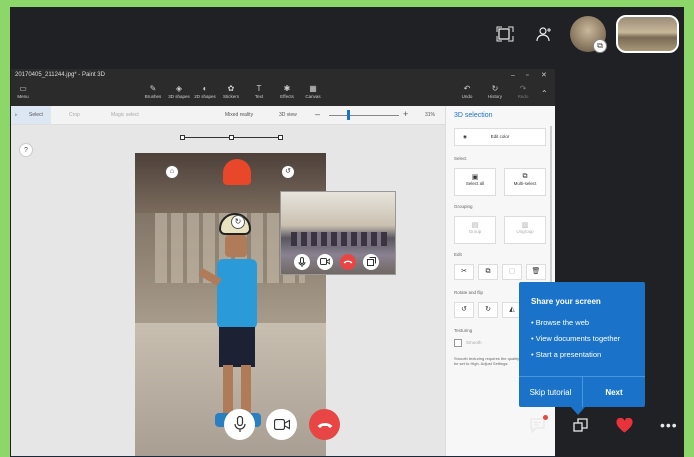  Describe the element at coordinates (324, 424) in the screenshot. I see `end-call-button` at that location.